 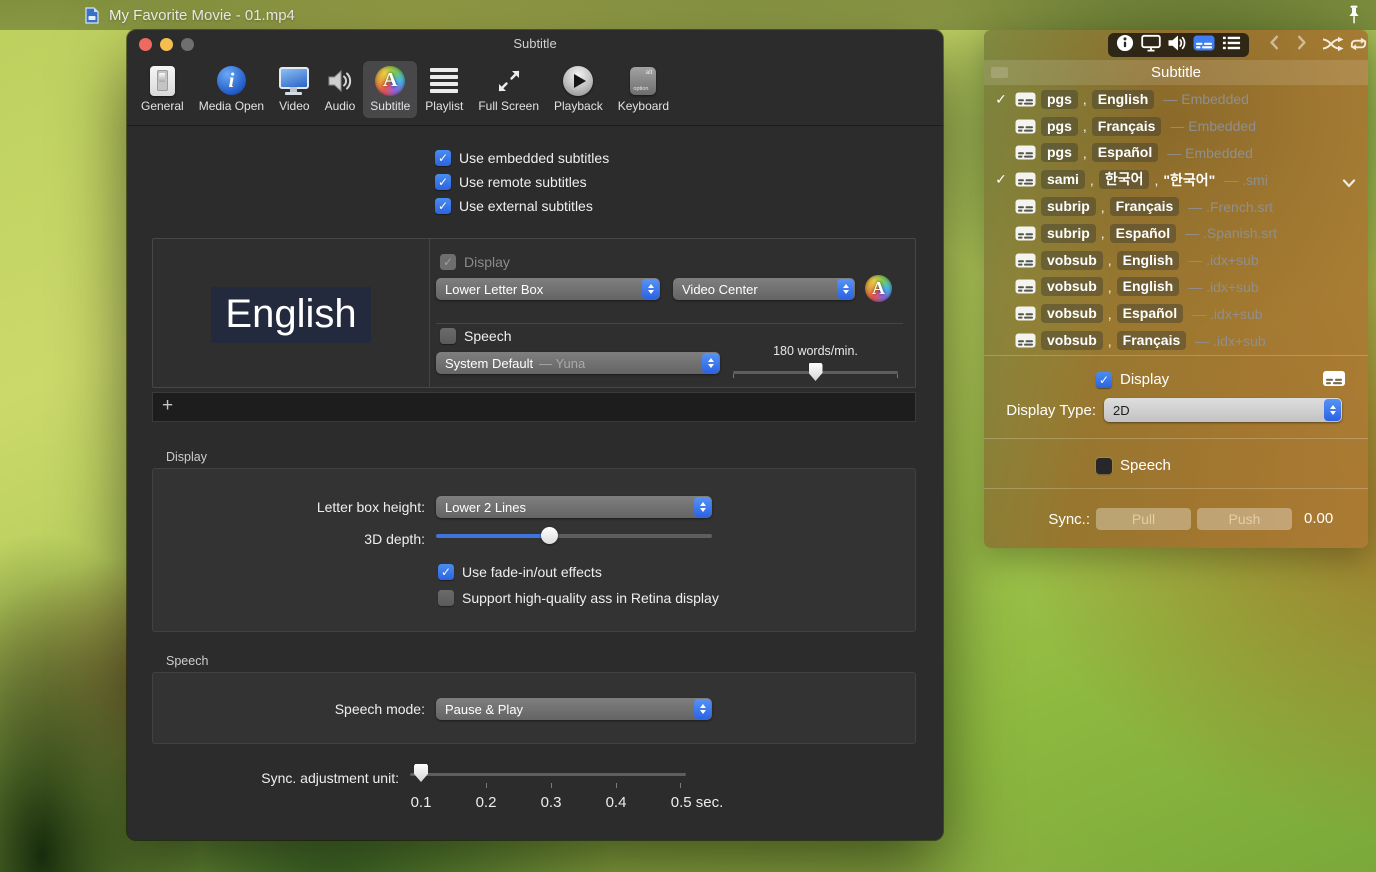 I want to click on track-row: ✓ sami , 한국어 , "한국어" — .smi, so click(x=1176, y=179).